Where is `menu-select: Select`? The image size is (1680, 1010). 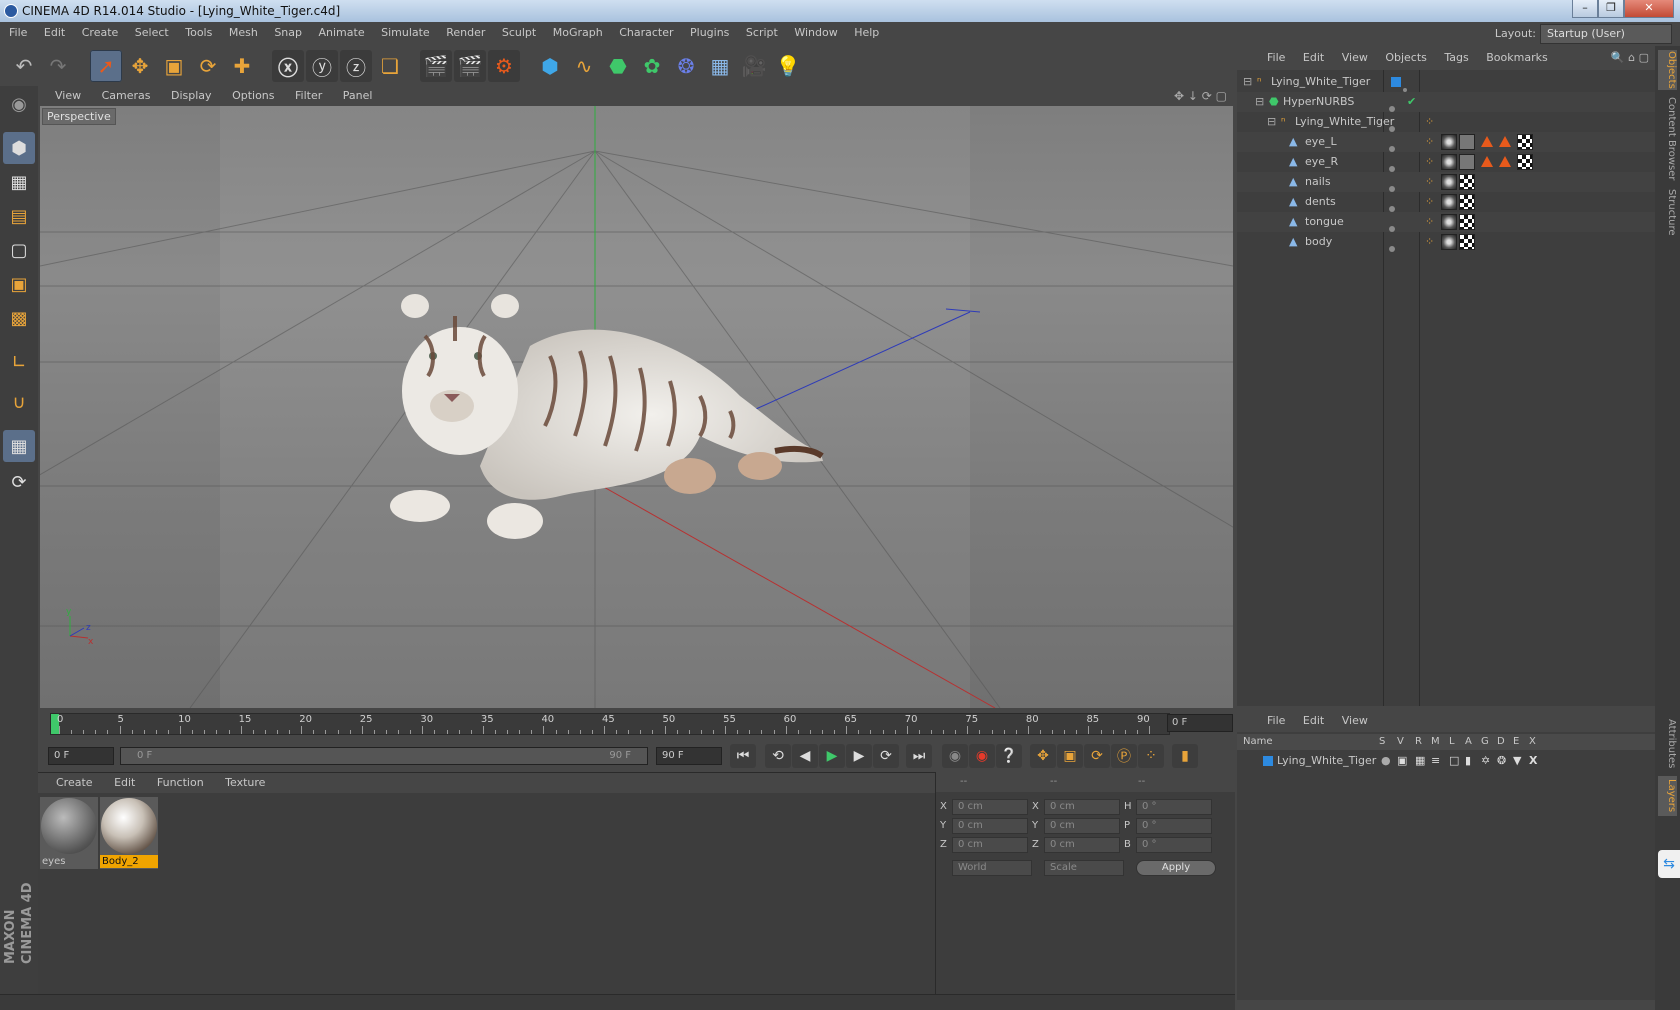
menu-select: Select is located at coordinates (152, 32).